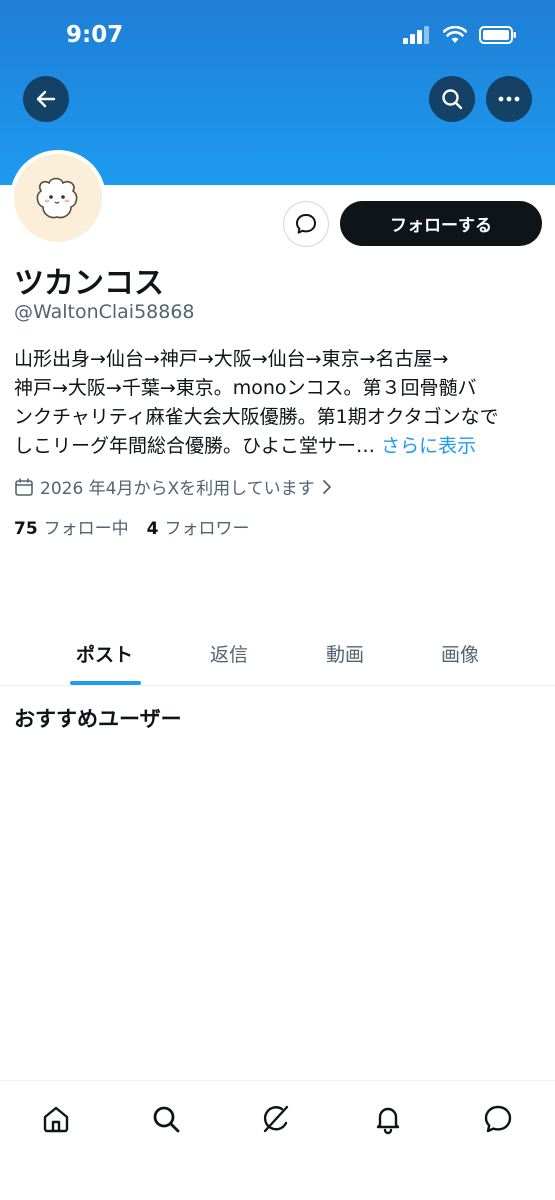  I want to click on more-button, so click(509, 99).